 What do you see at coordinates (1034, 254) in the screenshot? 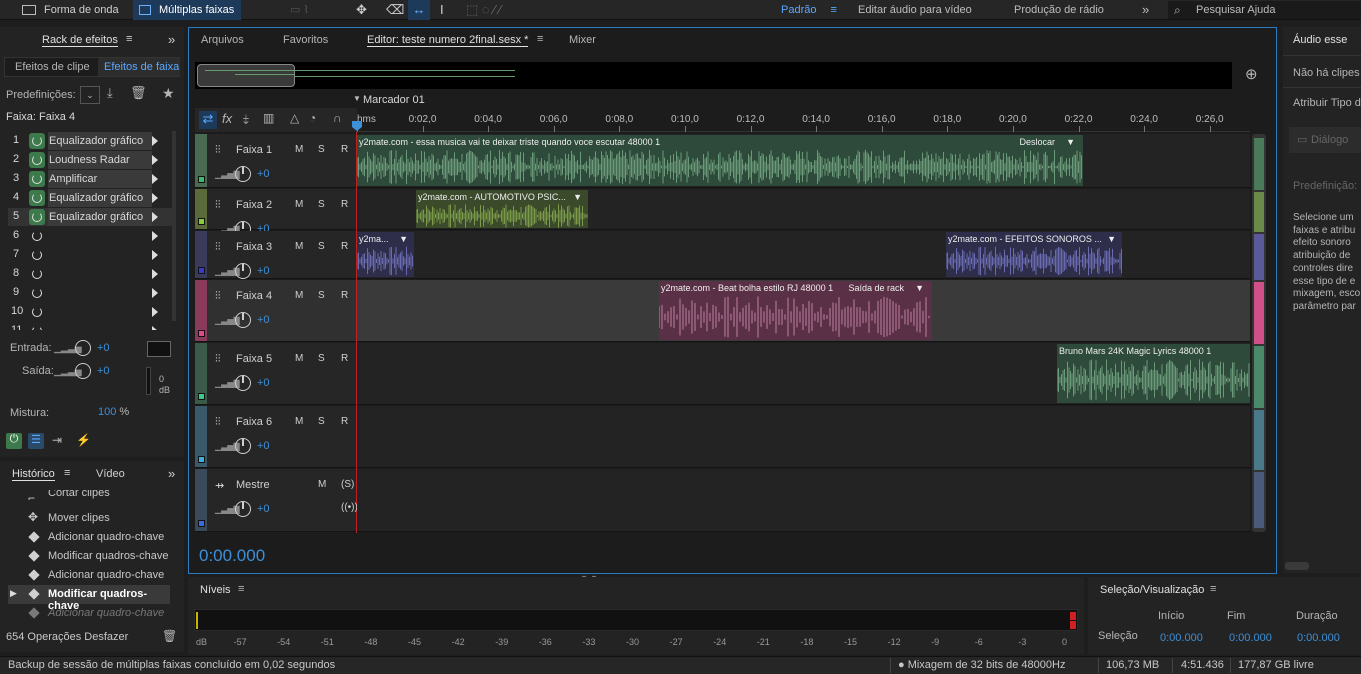
I see `audio-clip: y2mate.com - EFEITOS SONOROS ... ▼` at bounding box center [1034, 254].